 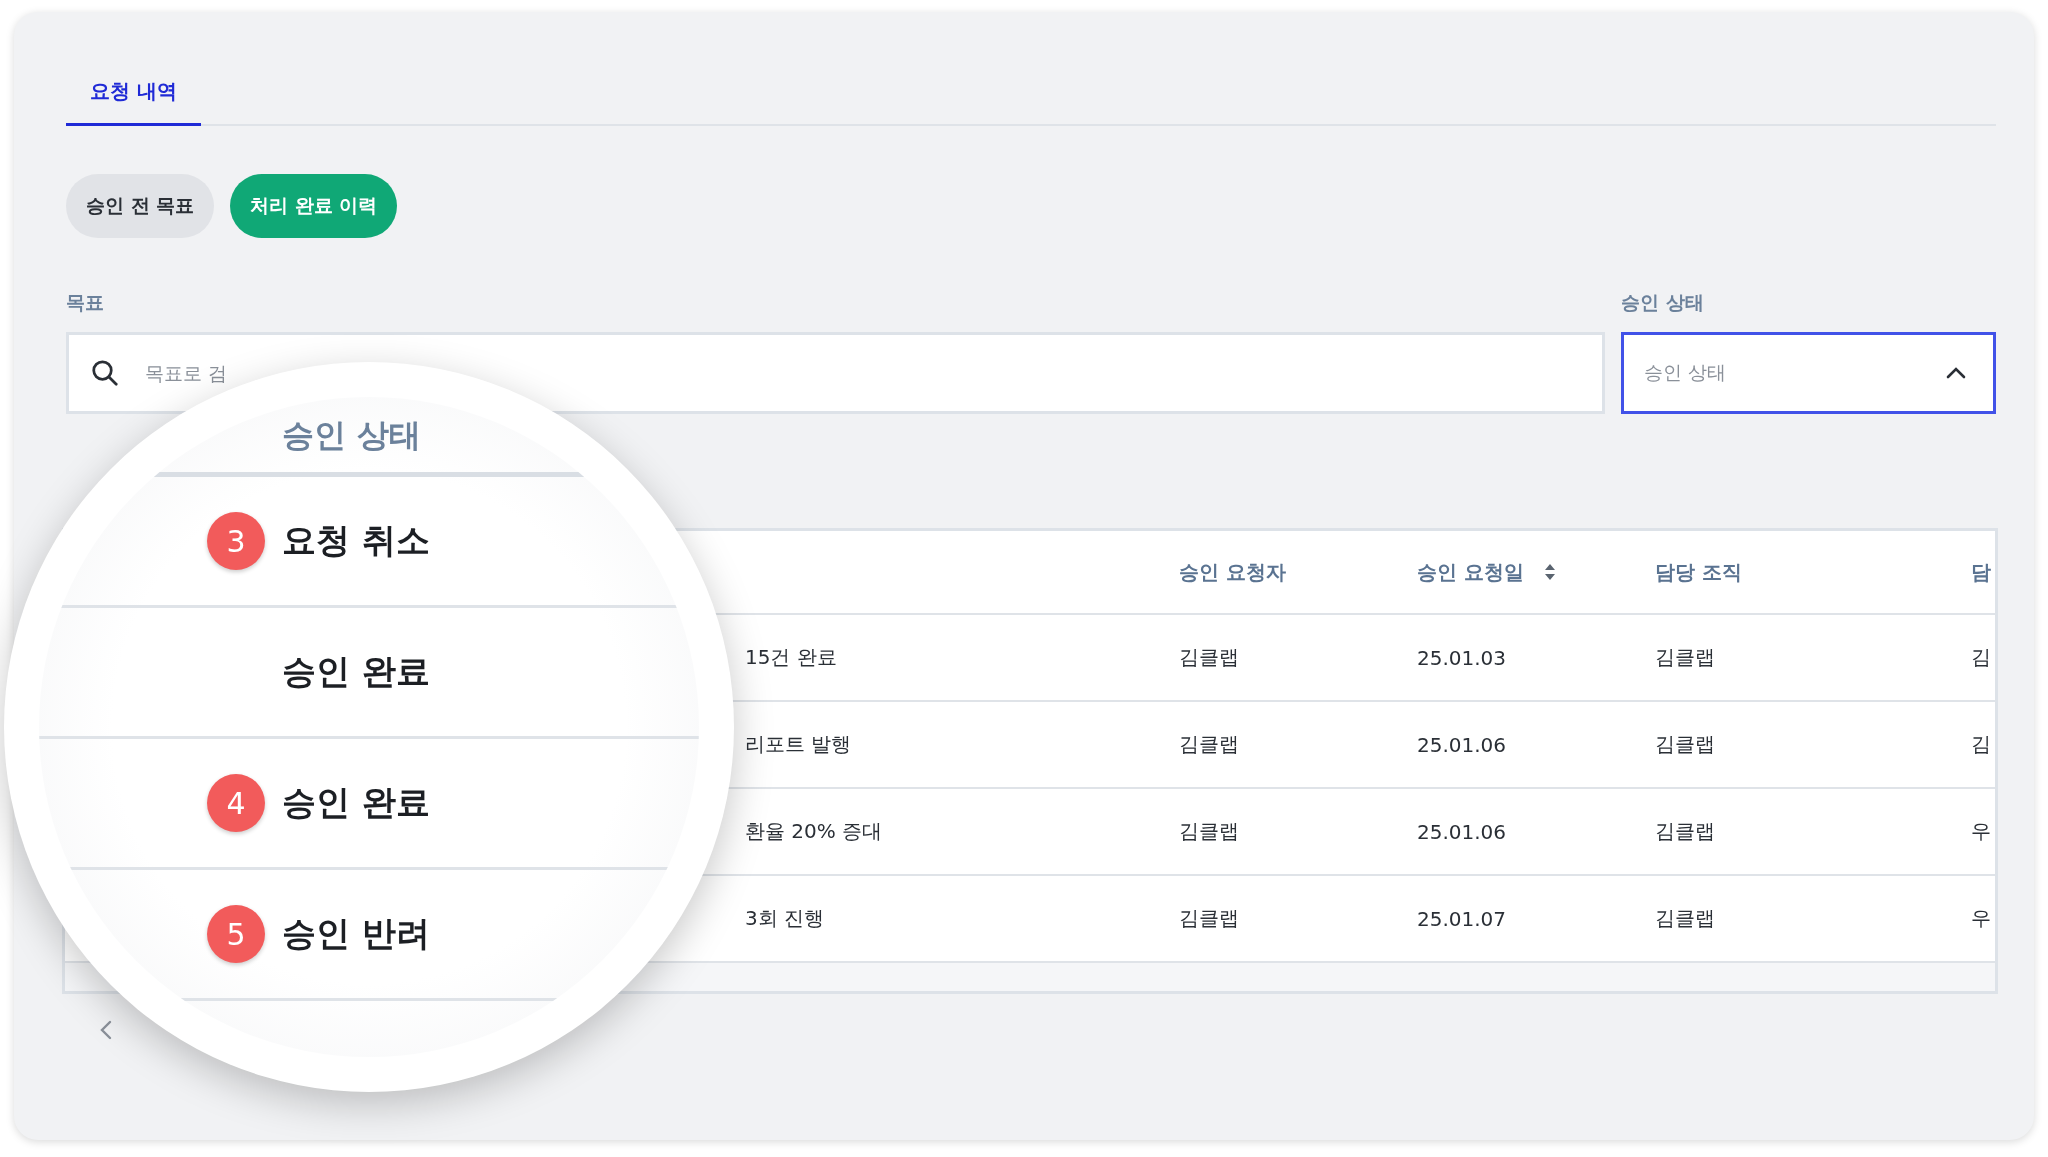 I want to click on table-cell-text: 25.01.07, so click(x=1461, y=918).